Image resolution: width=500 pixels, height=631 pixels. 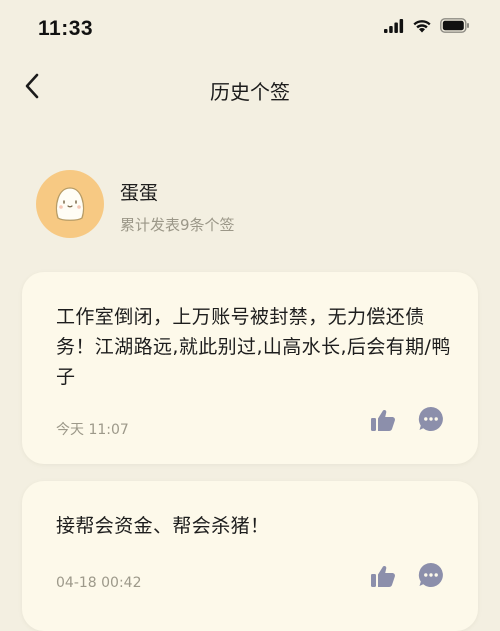 I want to click on avatar, so click(x=70, y=204).